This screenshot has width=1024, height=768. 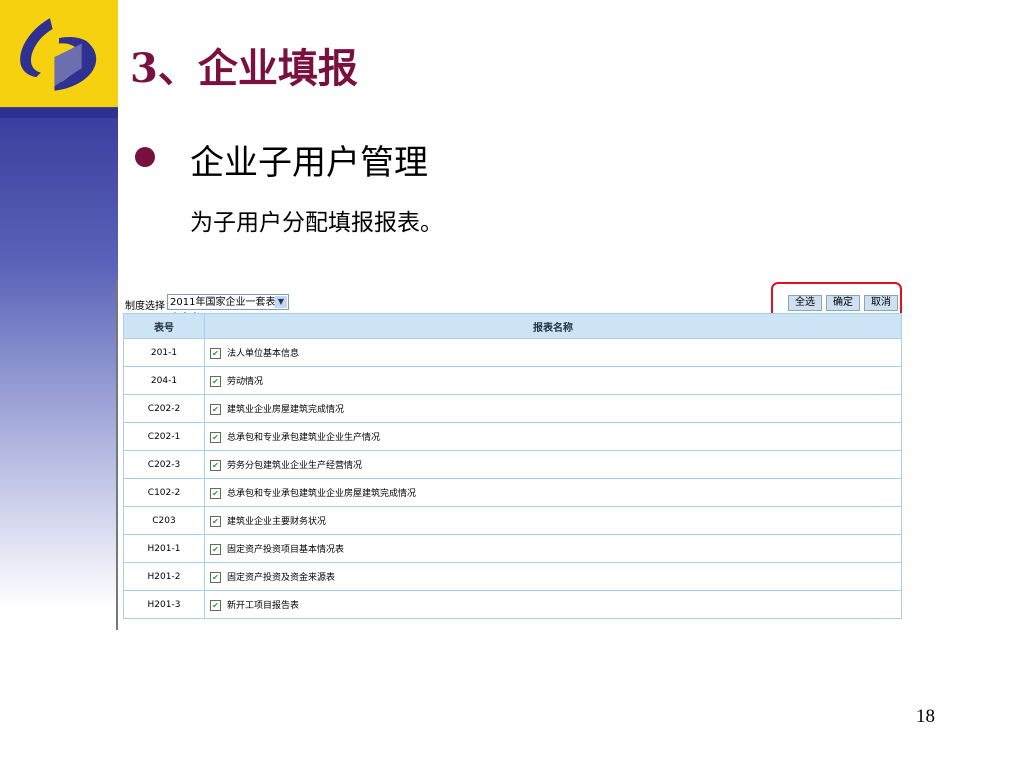 What do you see at coordinates (145, 157) in the screenshot?
I see `bullet-icon` at bounding box center [145, 157].